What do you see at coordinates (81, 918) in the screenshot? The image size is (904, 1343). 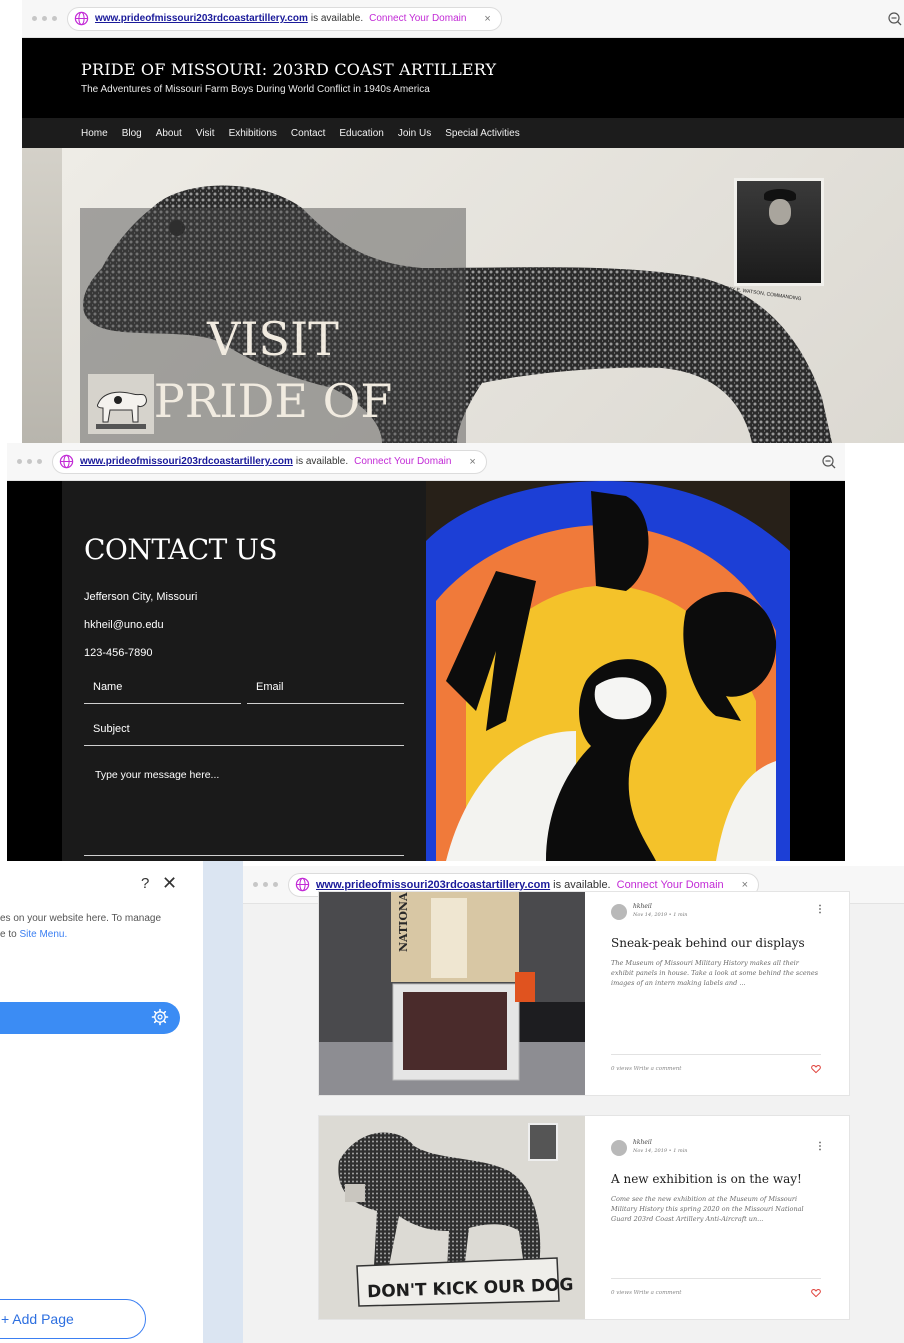 I see `panel-description-line1: es on your website here. To manage` at bounding box center [81, 918].